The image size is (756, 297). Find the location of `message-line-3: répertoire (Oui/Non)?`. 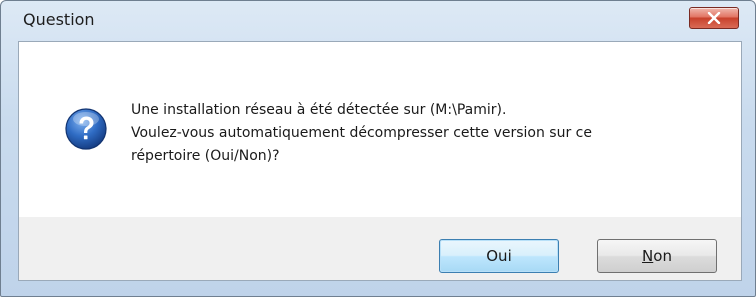

message-line-3: répertoire (Oui/Non)? is located at coordinates (205, 156).